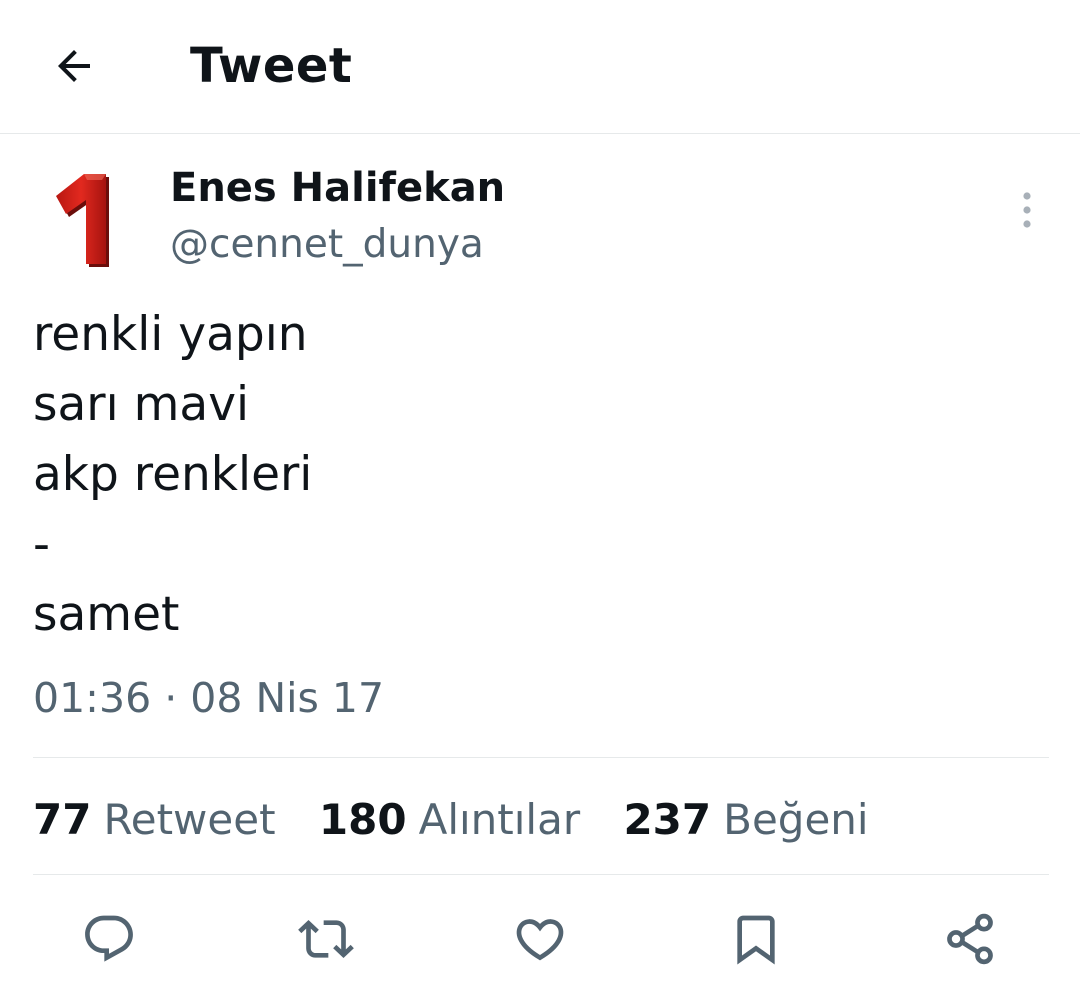 The image size is (1080, 992). I want to click on share-button, so click(970, 939).